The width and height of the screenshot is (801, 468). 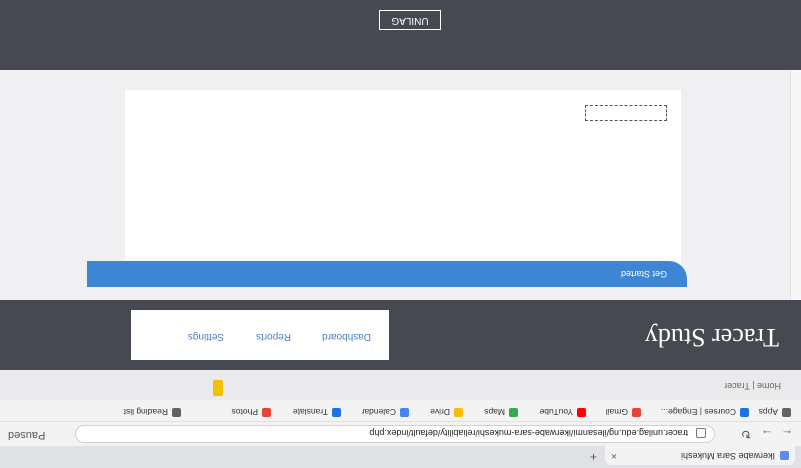 What do you see at coordinates (379, 412) in the screenshot?
I see `bookmark-label: Calendar` at bounding box center [379, 412].